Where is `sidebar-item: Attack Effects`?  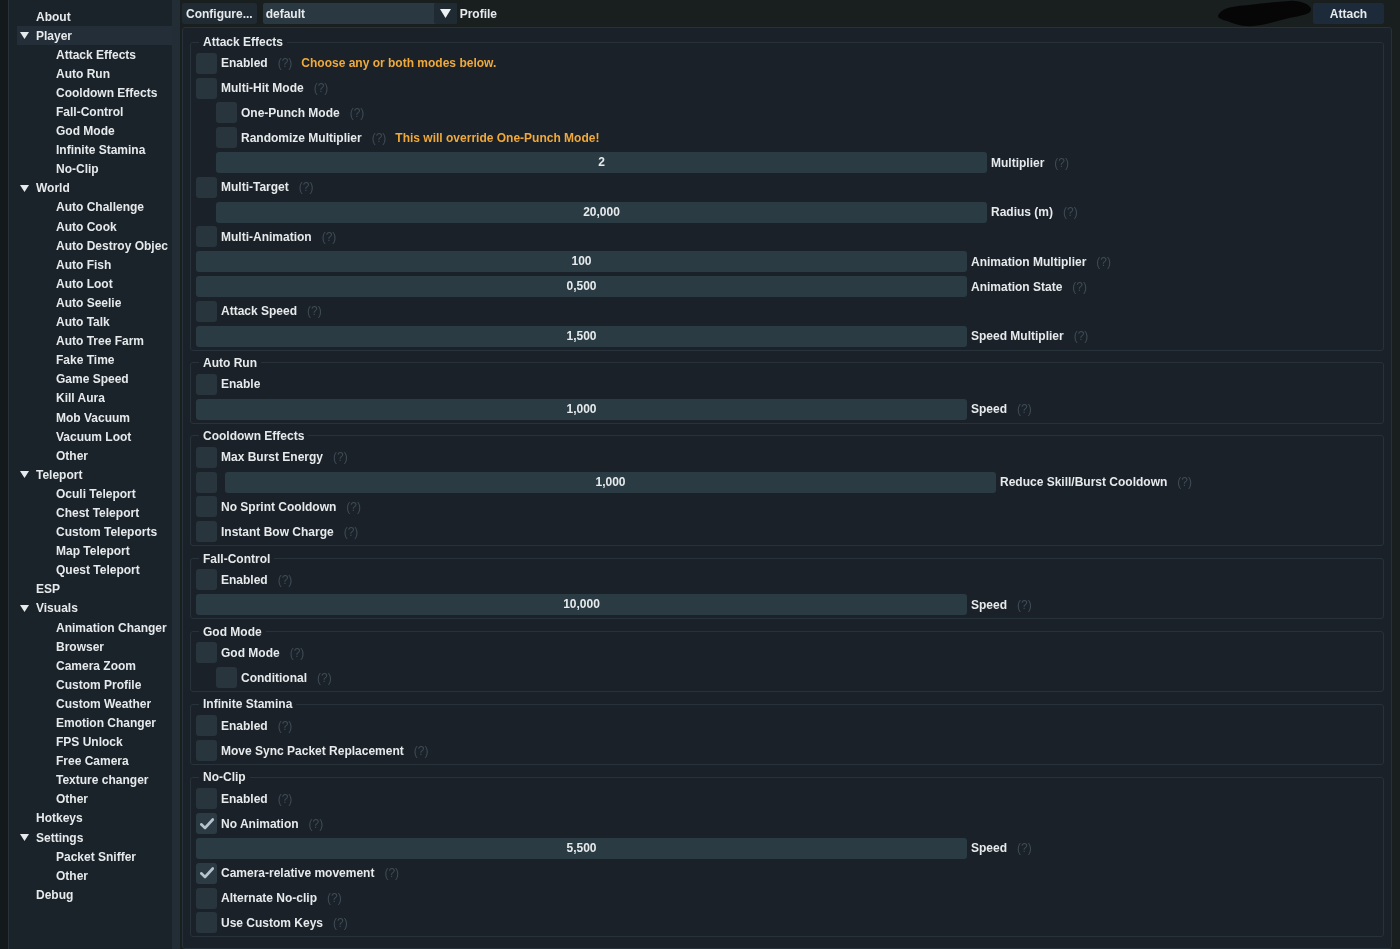 sidebar-item: Attack Effects is located at coordinates (94, 55).